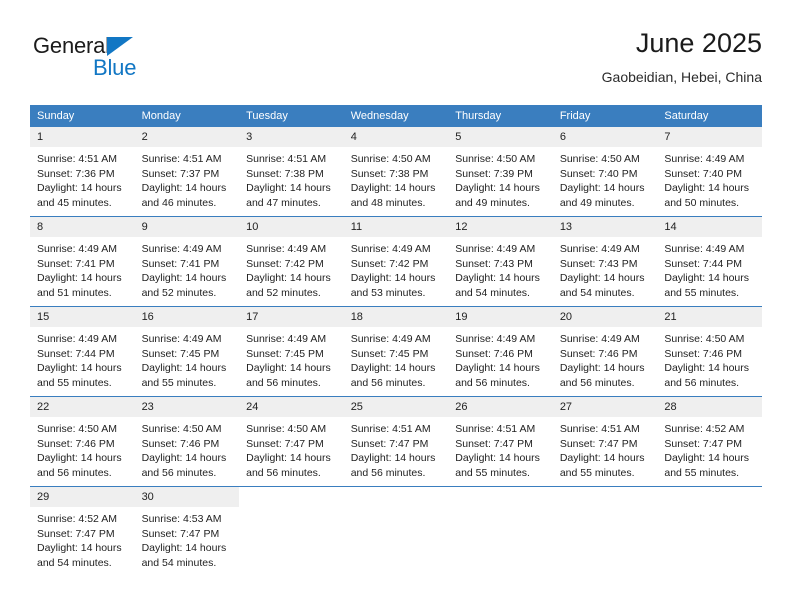 This screenshot has width=792, height=612. I want to click on weekday-header-wednesday: Wednesday, so click(396, 116).